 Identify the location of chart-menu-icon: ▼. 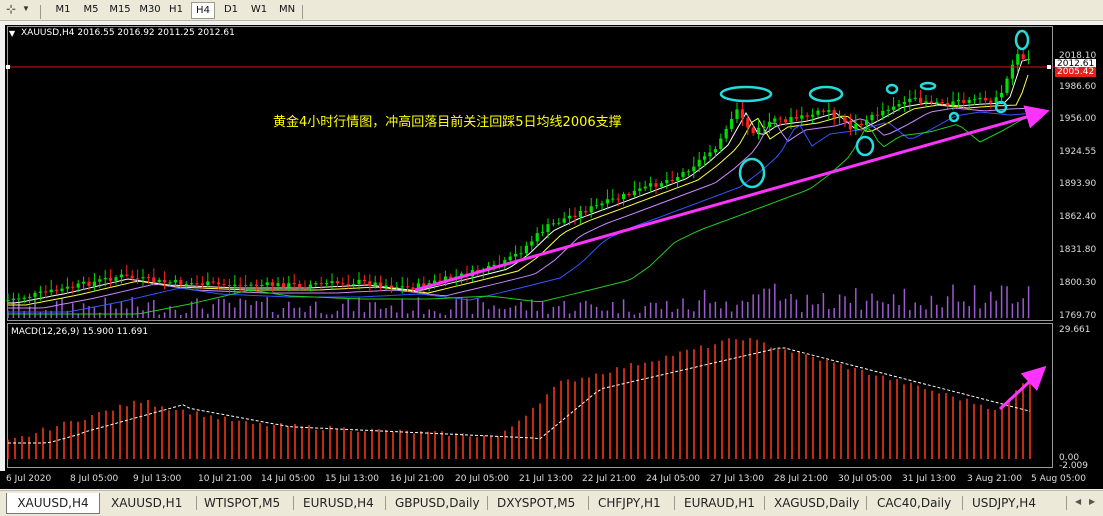
(12, 33).